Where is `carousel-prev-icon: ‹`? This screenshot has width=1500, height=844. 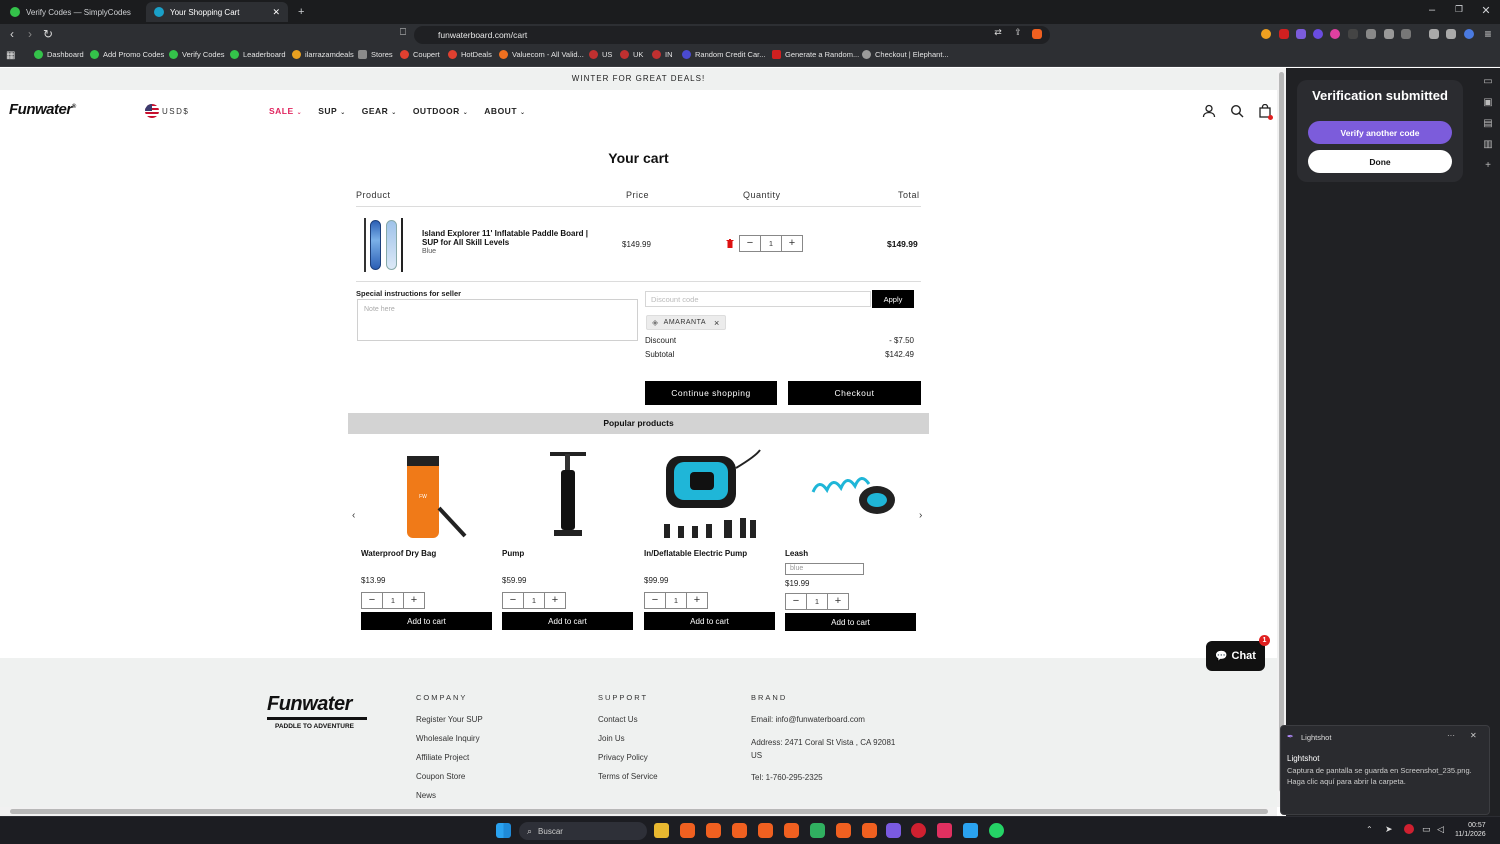
carousel-prev-icon: ‹ is located at coordinates (353, 515).